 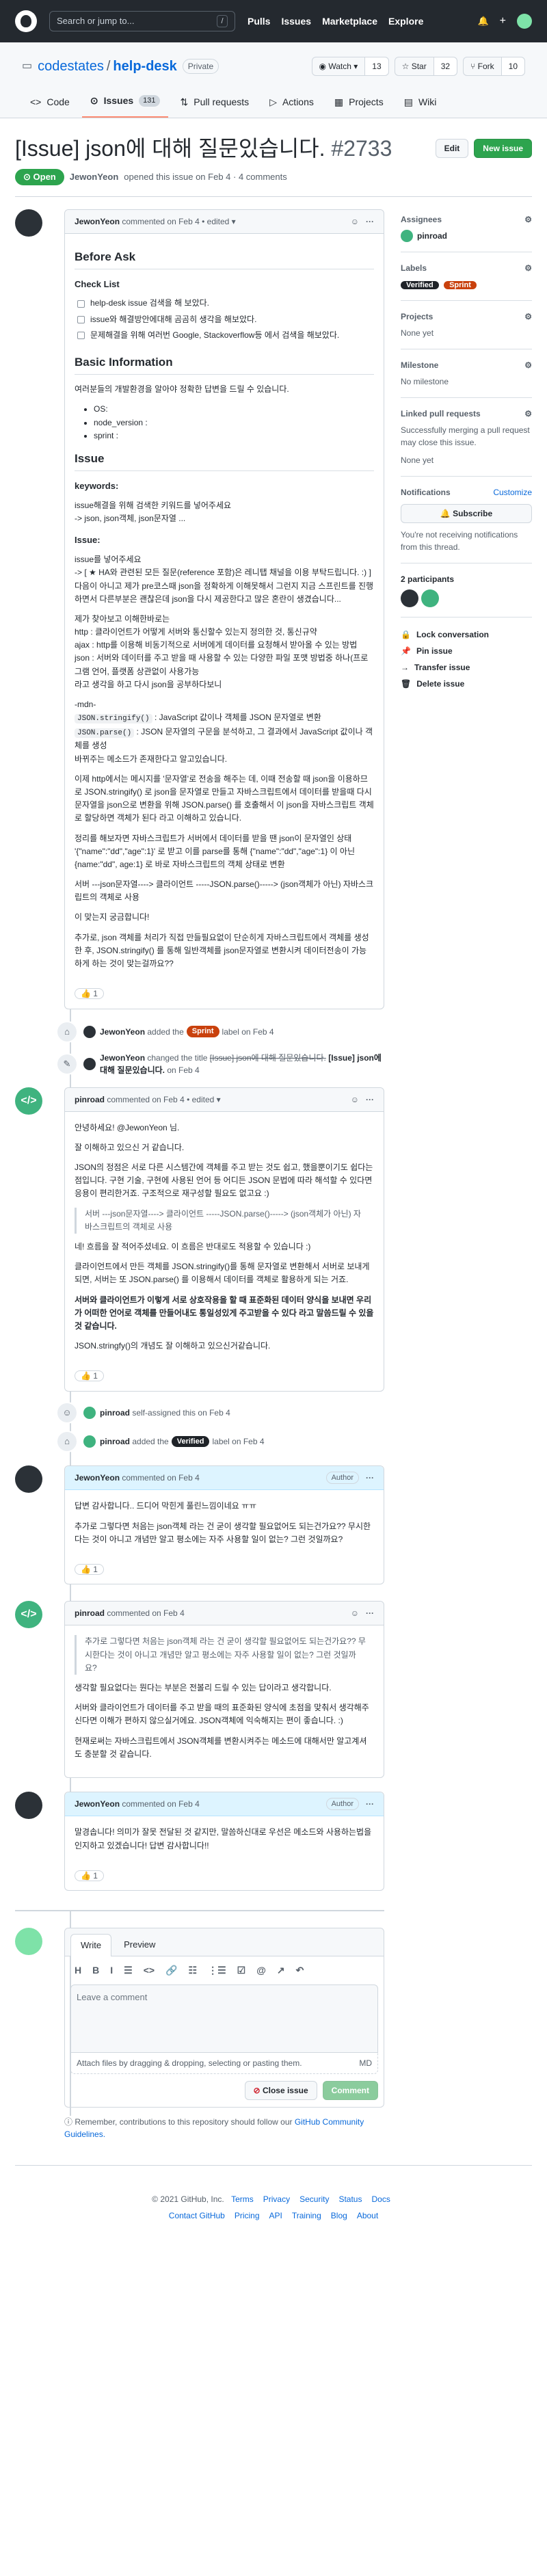 What do you see at coordinates (197, 2215) in the screenshot?
I see `footer-link: Contact GitHub` at bounding box center [197, 2215].